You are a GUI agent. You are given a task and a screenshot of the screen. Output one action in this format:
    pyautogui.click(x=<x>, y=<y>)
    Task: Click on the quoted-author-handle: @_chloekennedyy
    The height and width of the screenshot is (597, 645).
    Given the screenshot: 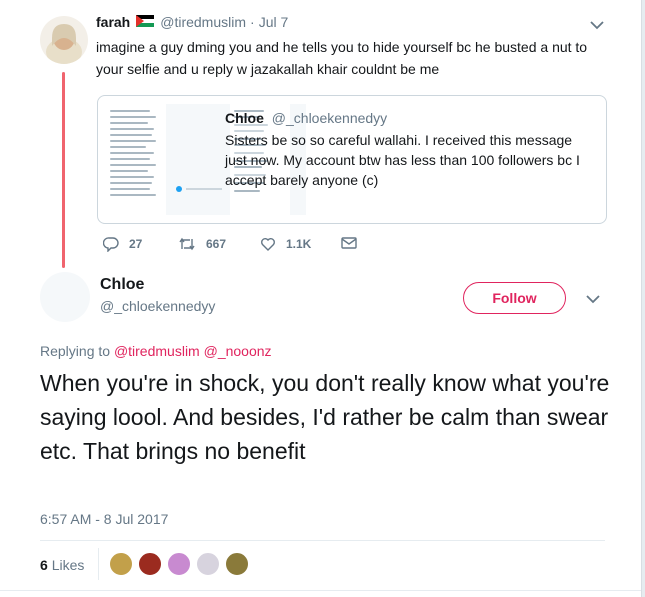 What is the action you would take?
    pyautogui.click(x=329, y=118)
    